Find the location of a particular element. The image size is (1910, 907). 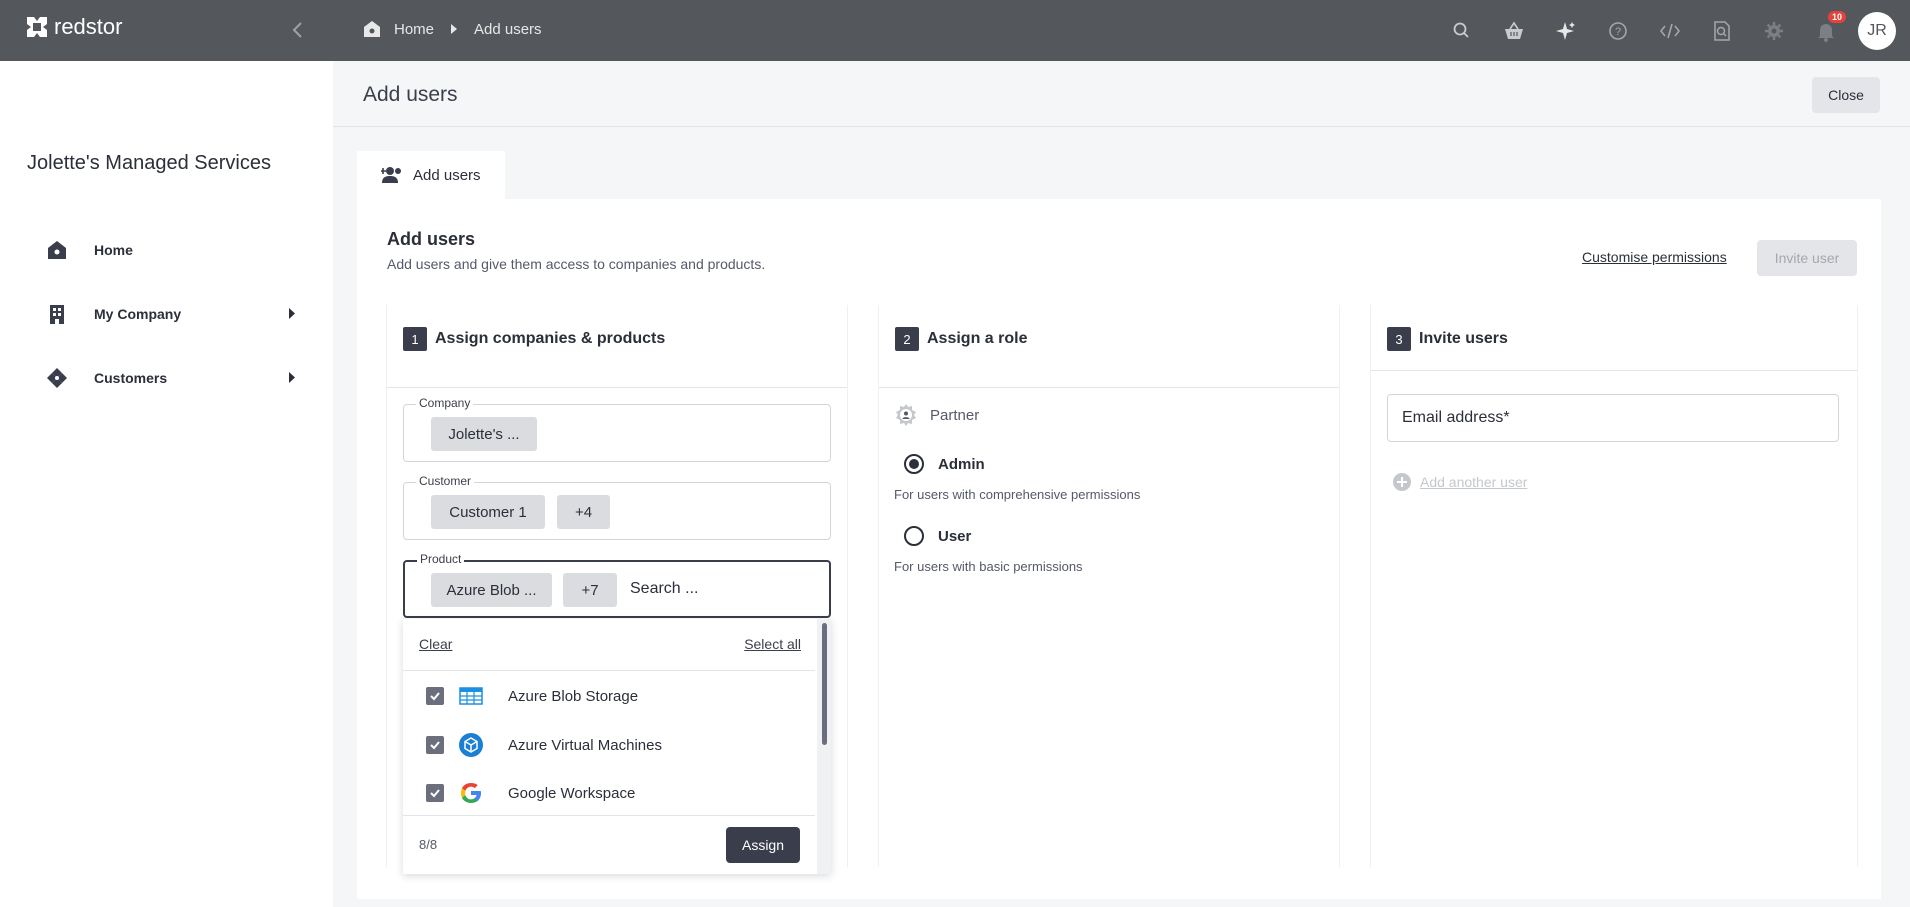

customers-icon is located at coordinates (57, 378).